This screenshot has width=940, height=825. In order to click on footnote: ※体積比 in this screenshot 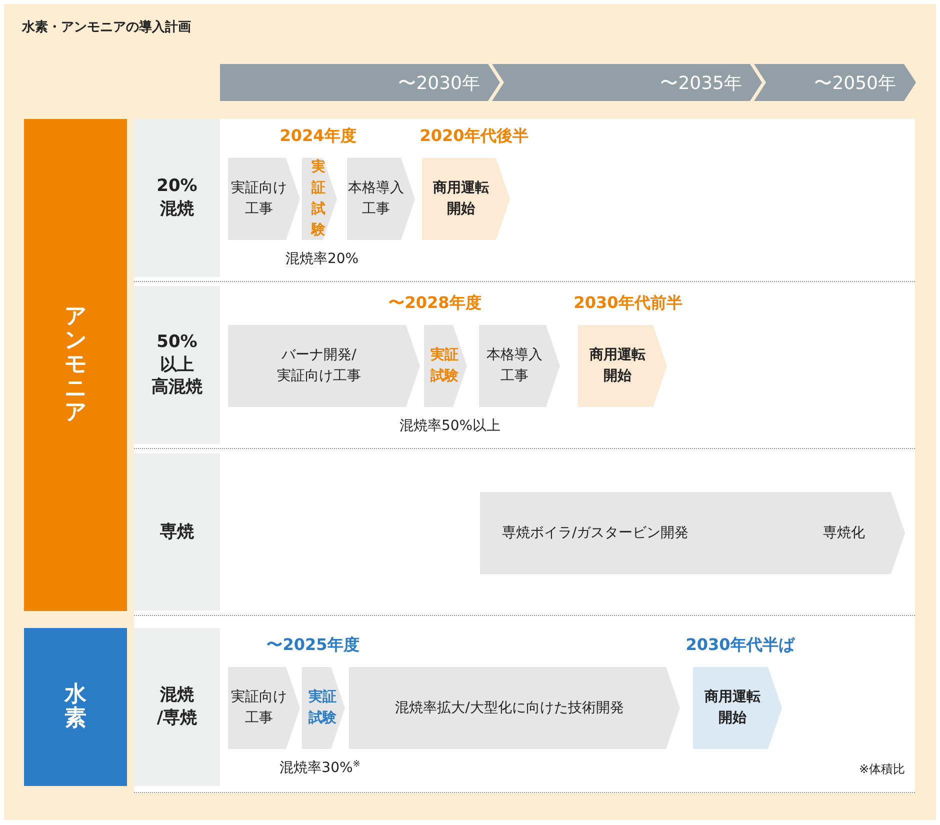, I will do `click(881, 769)`.